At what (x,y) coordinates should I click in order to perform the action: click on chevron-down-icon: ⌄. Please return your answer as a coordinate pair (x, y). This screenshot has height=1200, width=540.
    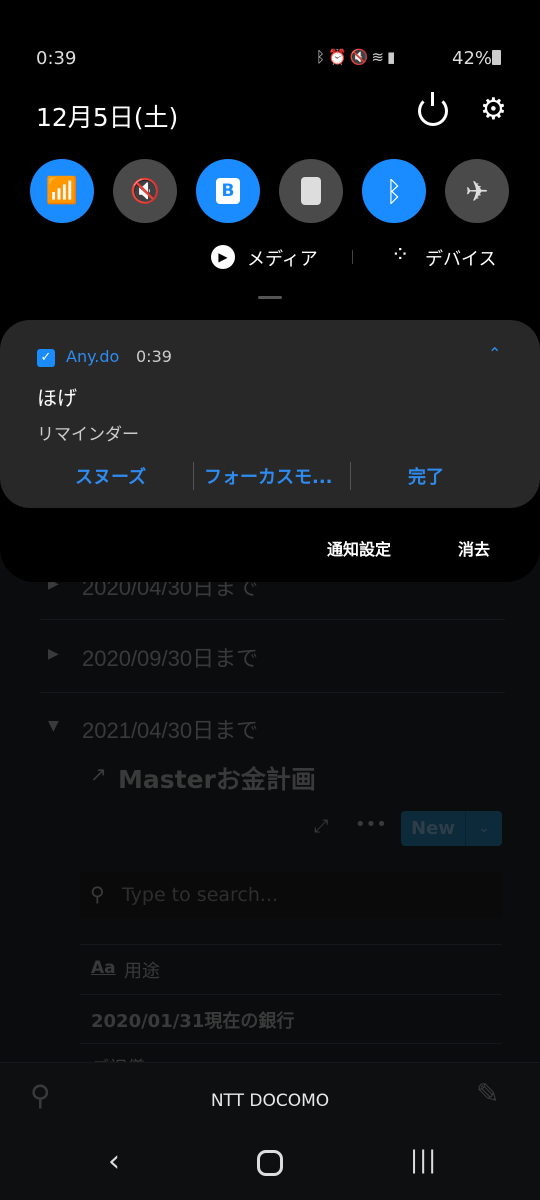
    Looking at the image, I should click on (483, 828).